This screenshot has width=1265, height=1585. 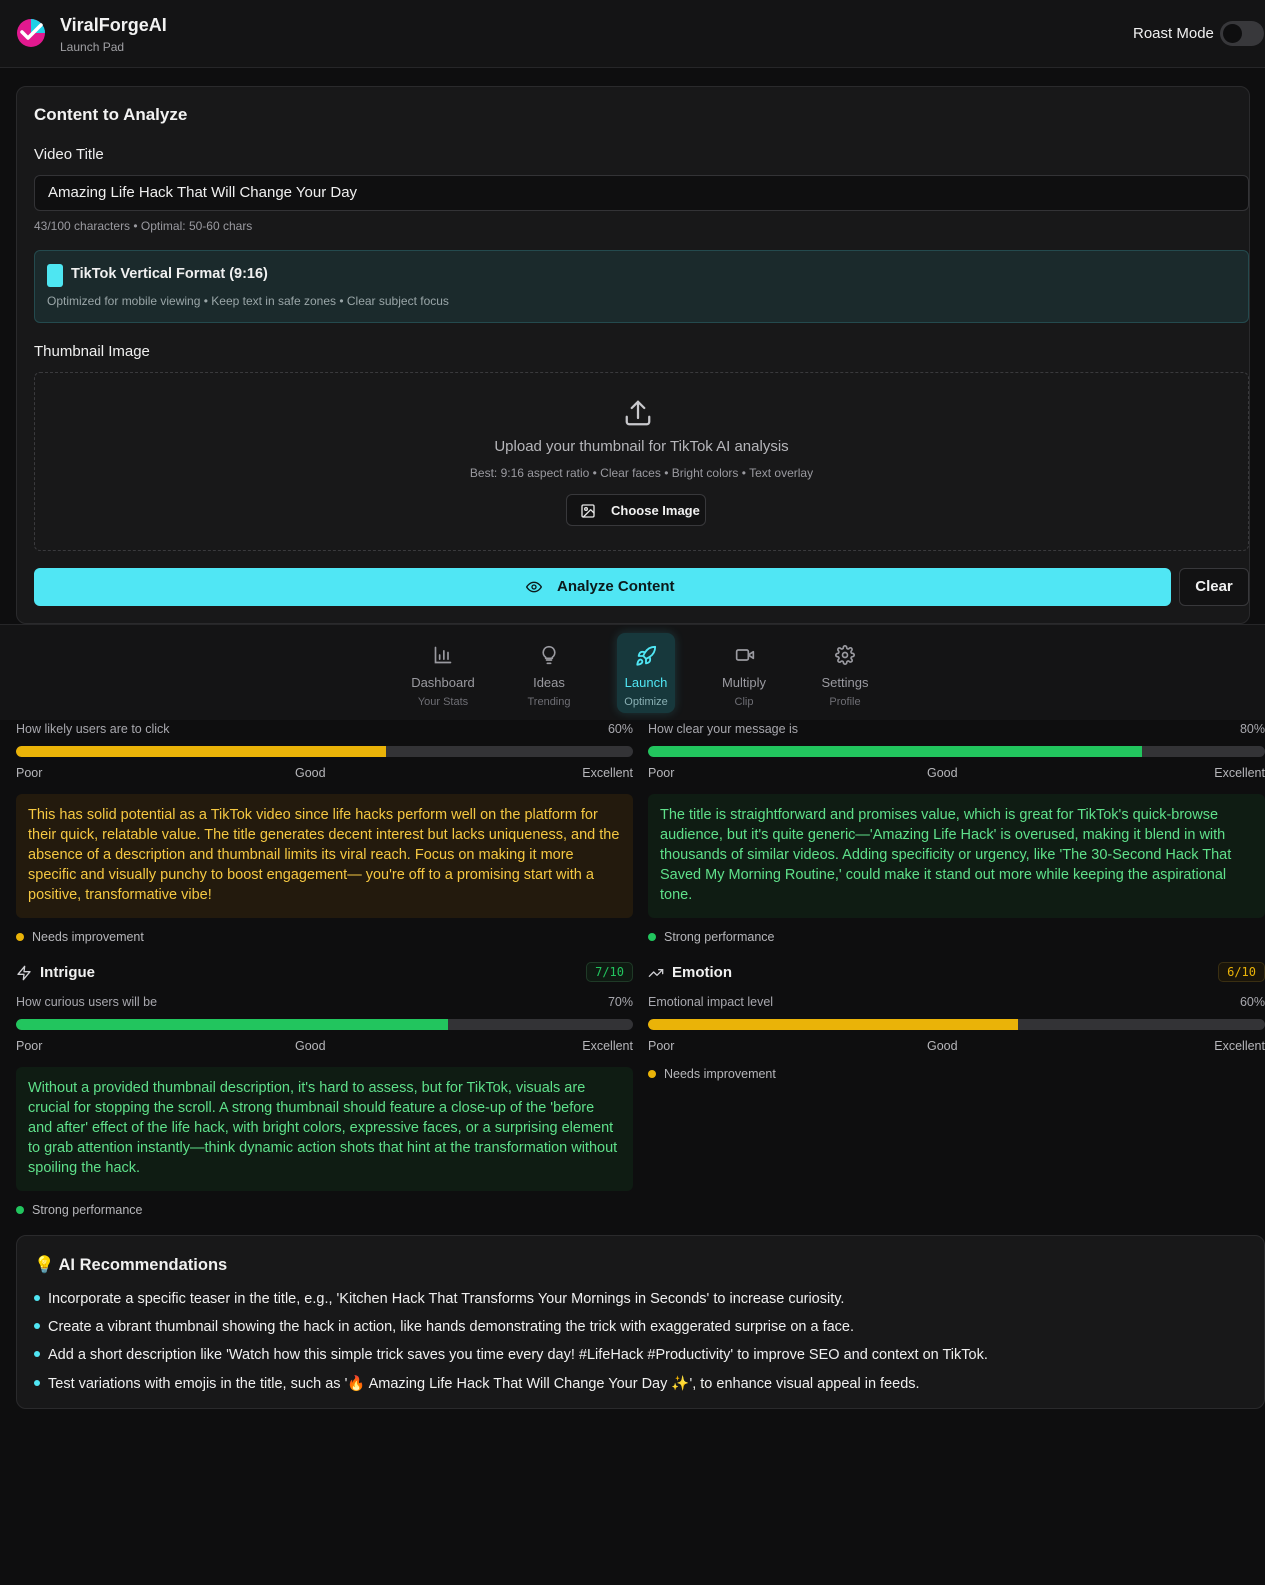 I want to click on gear-icon, so click(x=845, y=655).